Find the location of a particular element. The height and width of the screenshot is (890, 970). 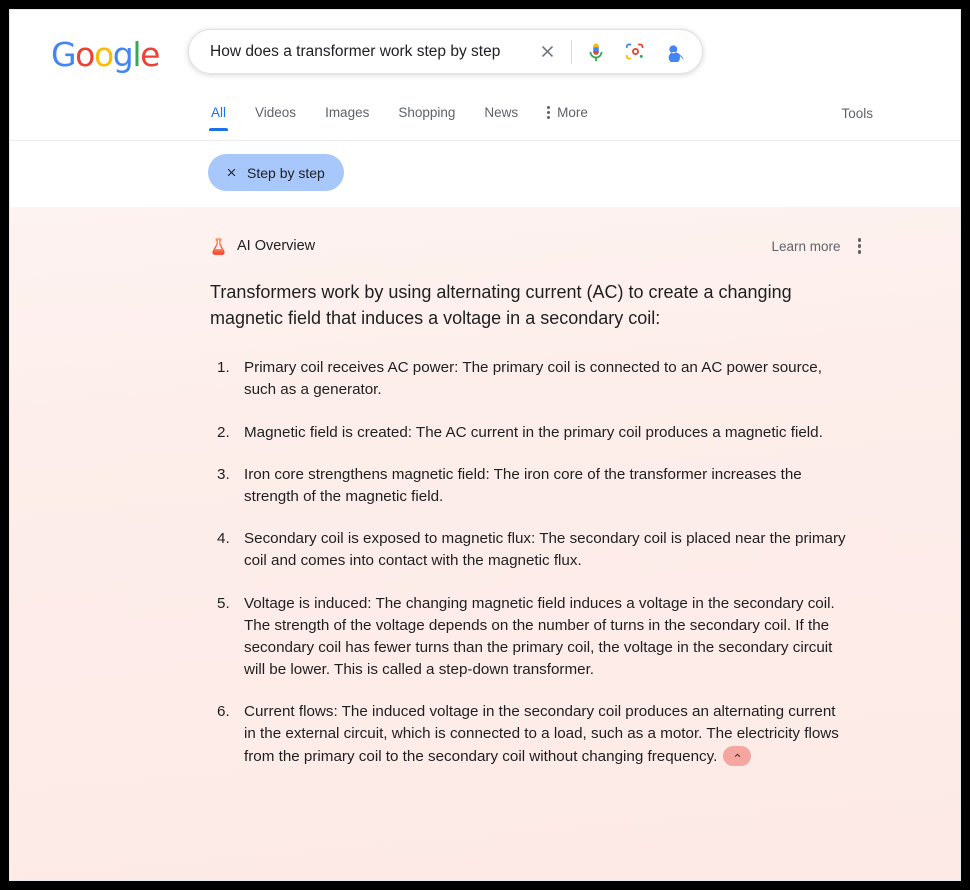

microphone-icon is located at coordinates (596, 52).